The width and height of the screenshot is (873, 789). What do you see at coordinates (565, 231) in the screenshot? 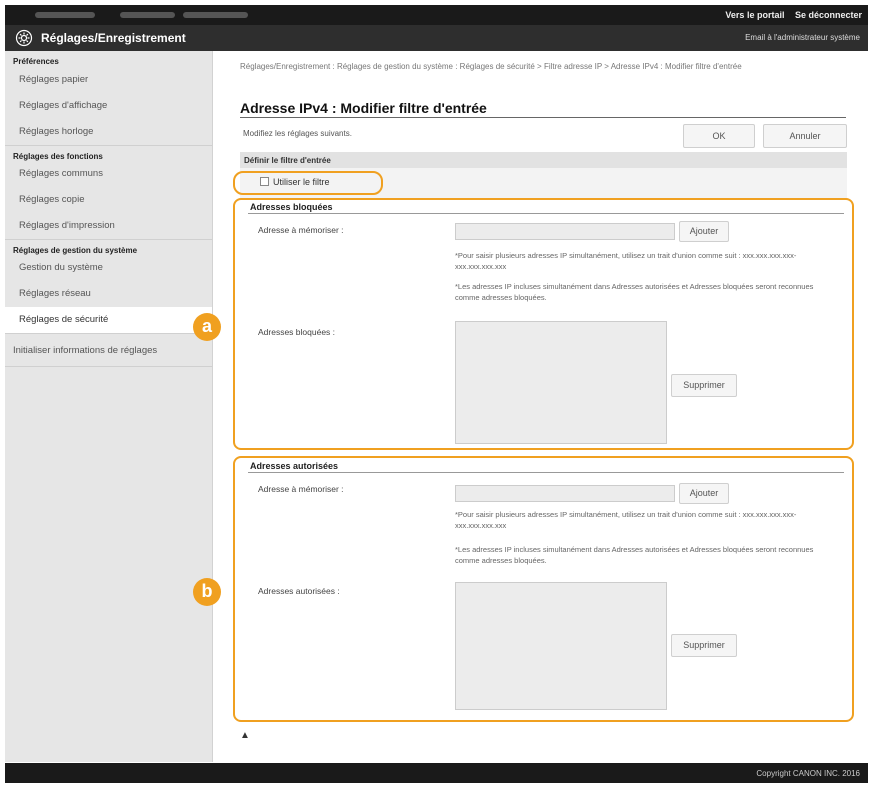
I see `blocked-address-input` at bounding box center [565, 231].